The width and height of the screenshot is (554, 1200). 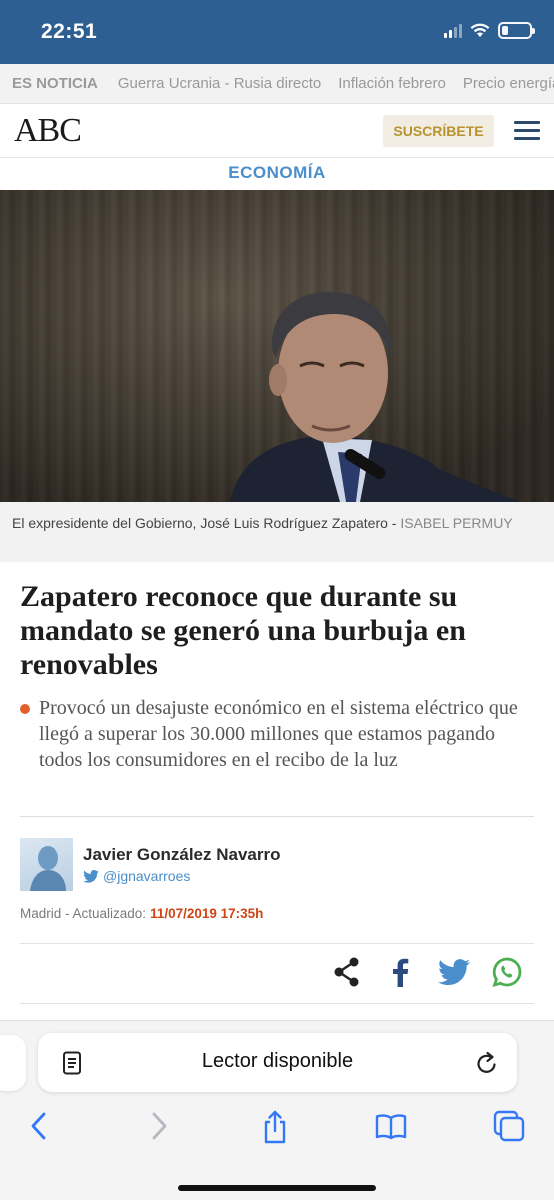 What do you see at coordinates (104, 913) in the screenshot?
I see `dateline-updated-label: - Actualizado:` at bounding box center [104, 913].